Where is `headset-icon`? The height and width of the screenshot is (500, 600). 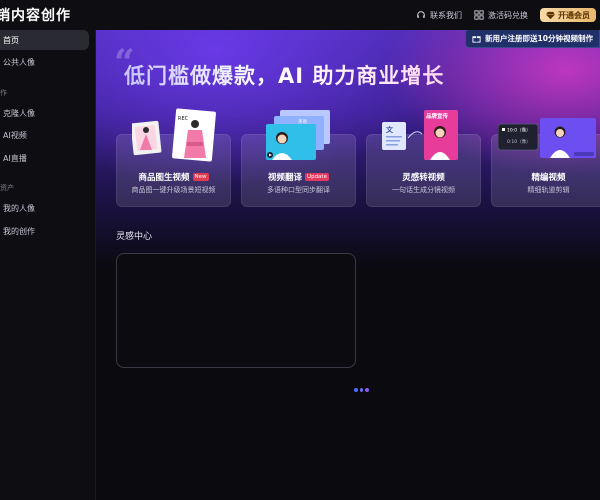
headset-icon is located at coordinates (421, 14).